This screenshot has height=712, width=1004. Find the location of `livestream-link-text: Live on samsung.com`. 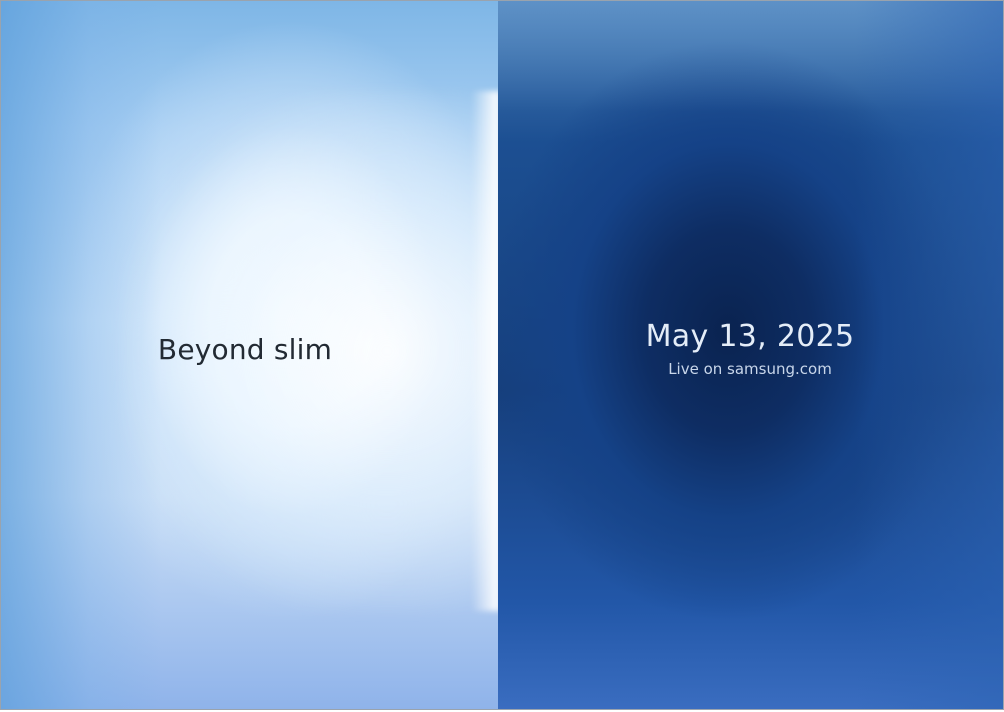

livestream-link-text: Live on samsung.com is located at coordinates (750, 369).